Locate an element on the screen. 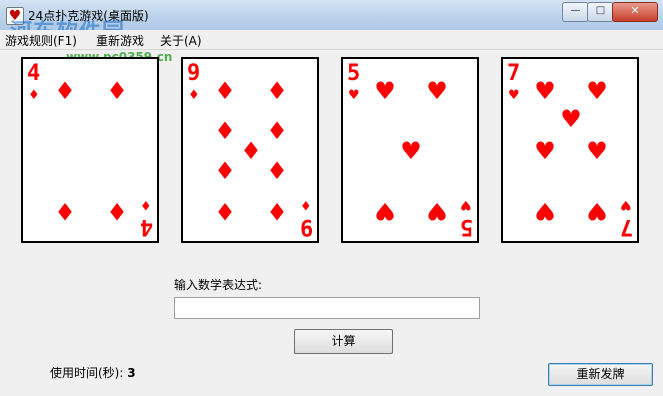 Image resolution: width=663 pixels, height=396 pixels. playing-card-5-hearts: 5 ♥ 5 ♥ ♥ ♥ ♥ ♥ ♥ is located at coordinates (410, 150).